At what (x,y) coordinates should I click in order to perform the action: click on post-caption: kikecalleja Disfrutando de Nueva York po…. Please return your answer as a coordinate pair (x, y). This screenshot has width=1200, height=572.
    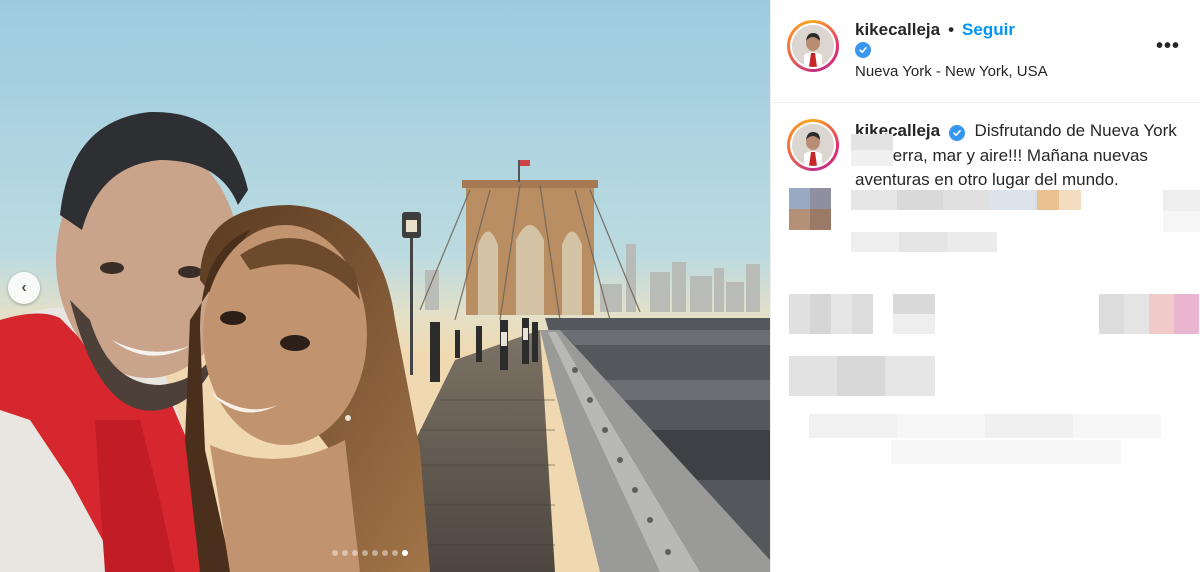
    Looking at the image, I should click on (985, 148).